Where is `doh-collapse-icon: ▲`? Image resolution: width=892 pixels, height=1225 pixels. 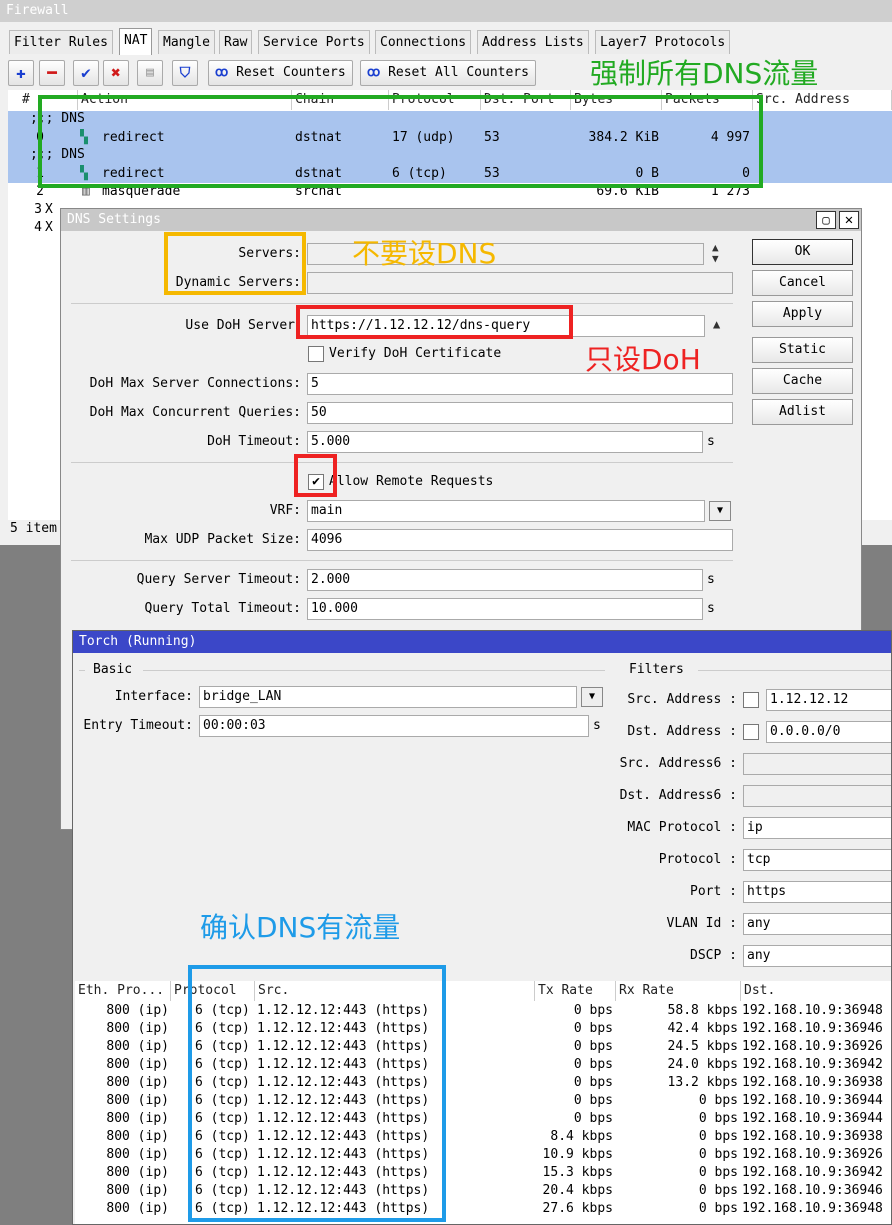 doh-collapse-icon: ▲ is located at coordinates (716, 324).